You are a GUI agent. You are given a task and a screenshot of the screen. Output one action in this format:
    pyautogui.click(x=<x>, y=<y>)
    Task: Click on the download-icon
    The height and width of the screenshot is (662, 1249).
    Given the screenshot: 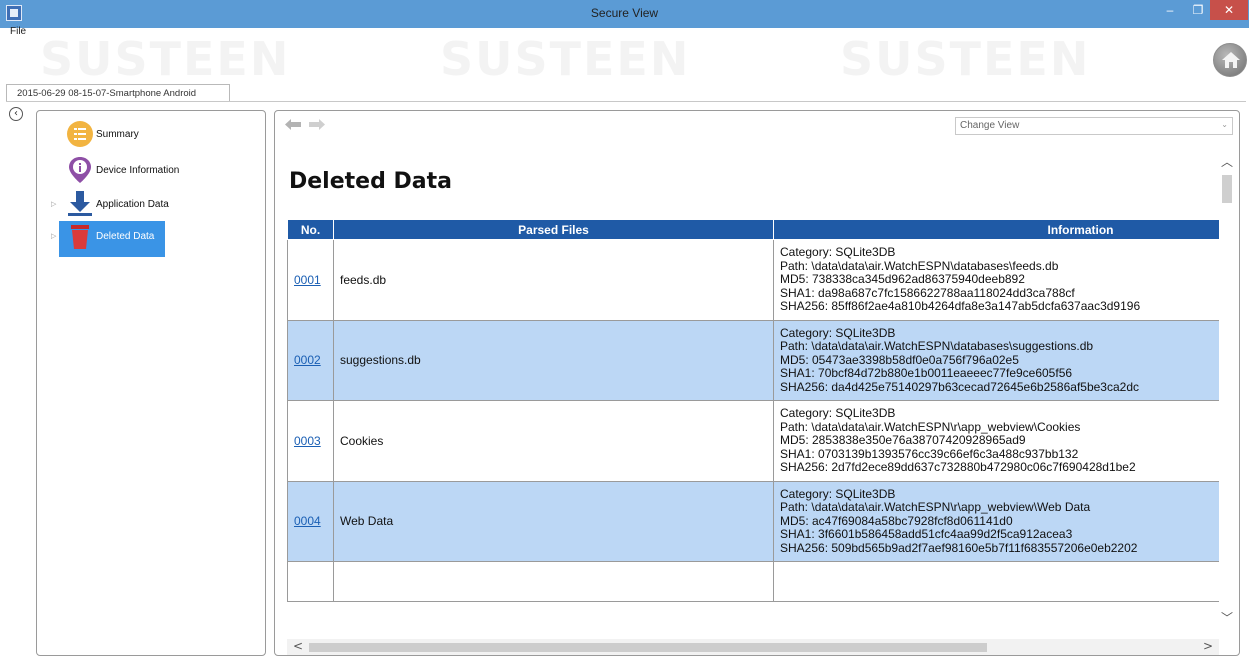 What is the action you would take?
    pyautogui.click(x=80, y=203)
    